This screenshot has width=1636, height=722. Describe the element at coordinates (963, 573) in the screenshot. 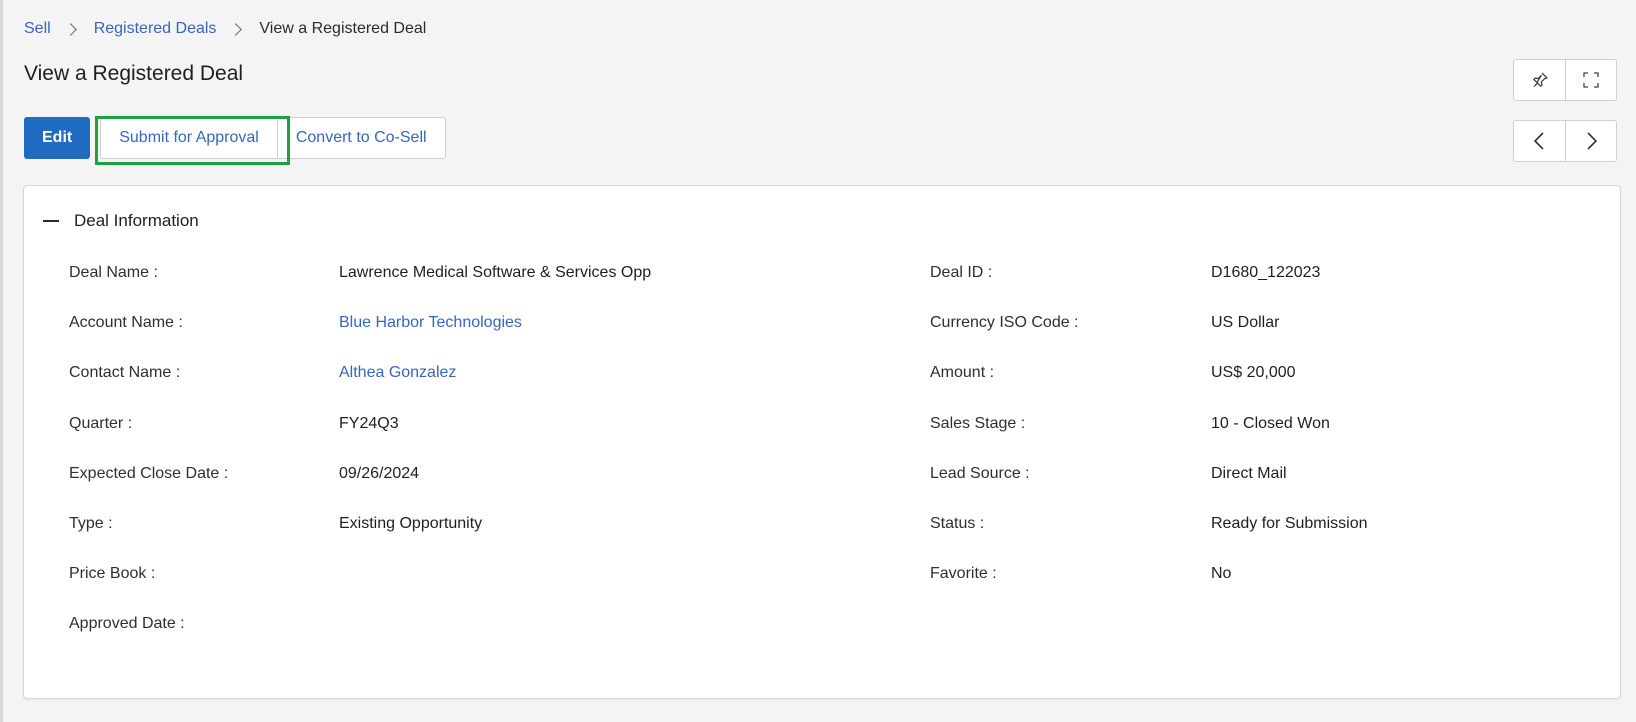

I see `favorite-label: Favorite :` at that location.